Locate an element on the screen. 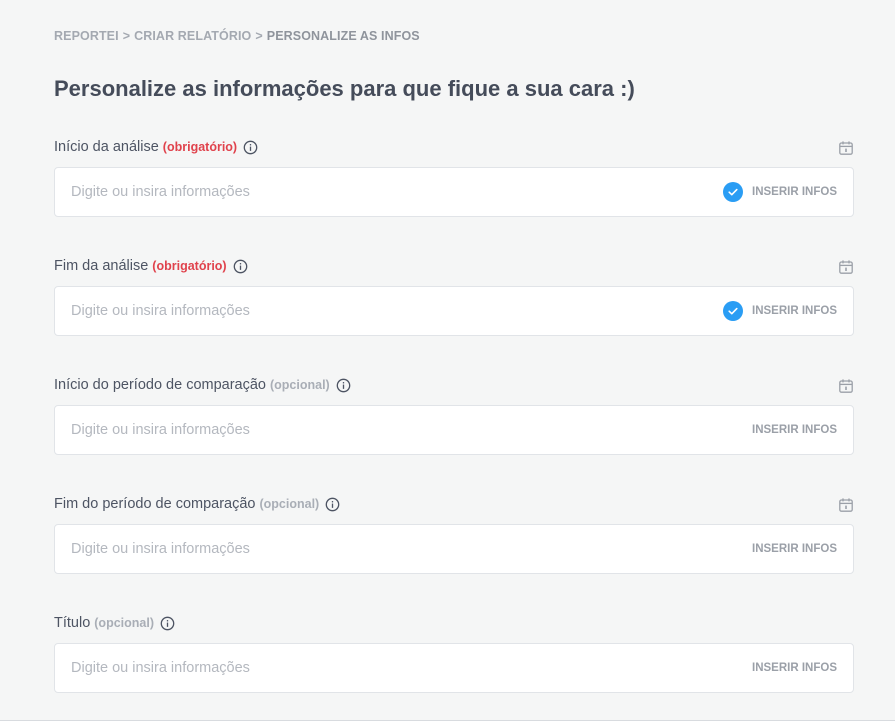 Image resolution: width=895 pixels, height=721 pixels. fim-analise-input is located at coordinates (371, 311).